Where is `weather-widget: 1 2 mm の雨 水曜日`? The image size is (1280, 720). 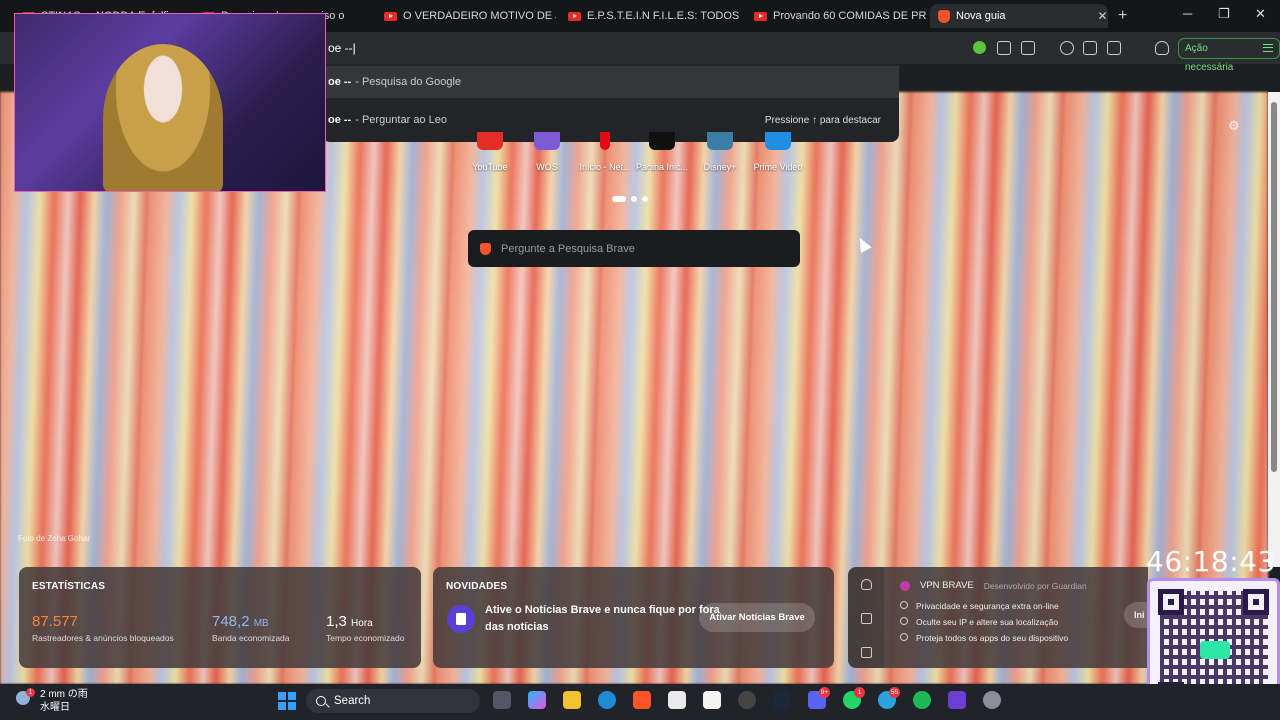 weather-widget: 1 2 mm の雨 水曜日 is located at coordinates (52, 701).